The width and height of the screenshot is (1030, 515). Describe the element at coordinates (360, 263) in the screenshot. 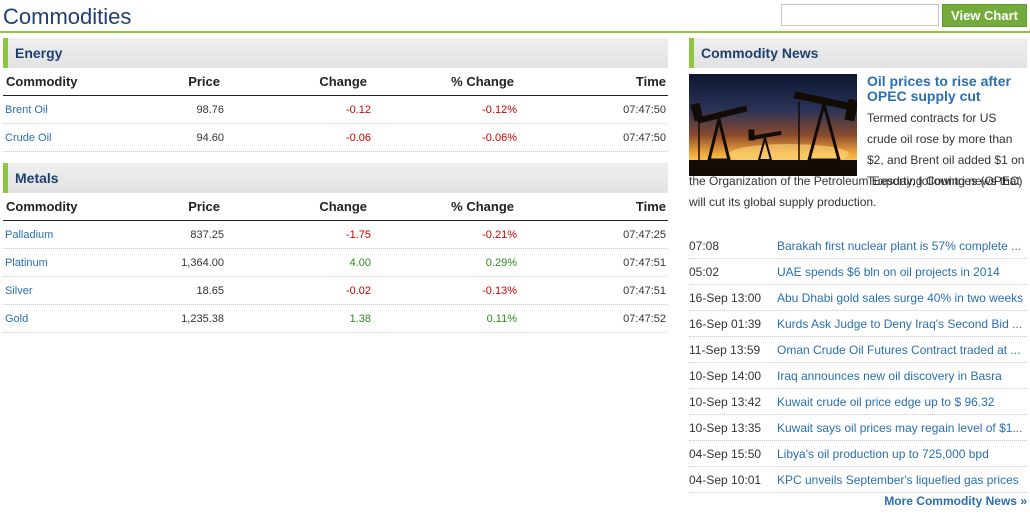

I see `change-value: 4.00` at that location.